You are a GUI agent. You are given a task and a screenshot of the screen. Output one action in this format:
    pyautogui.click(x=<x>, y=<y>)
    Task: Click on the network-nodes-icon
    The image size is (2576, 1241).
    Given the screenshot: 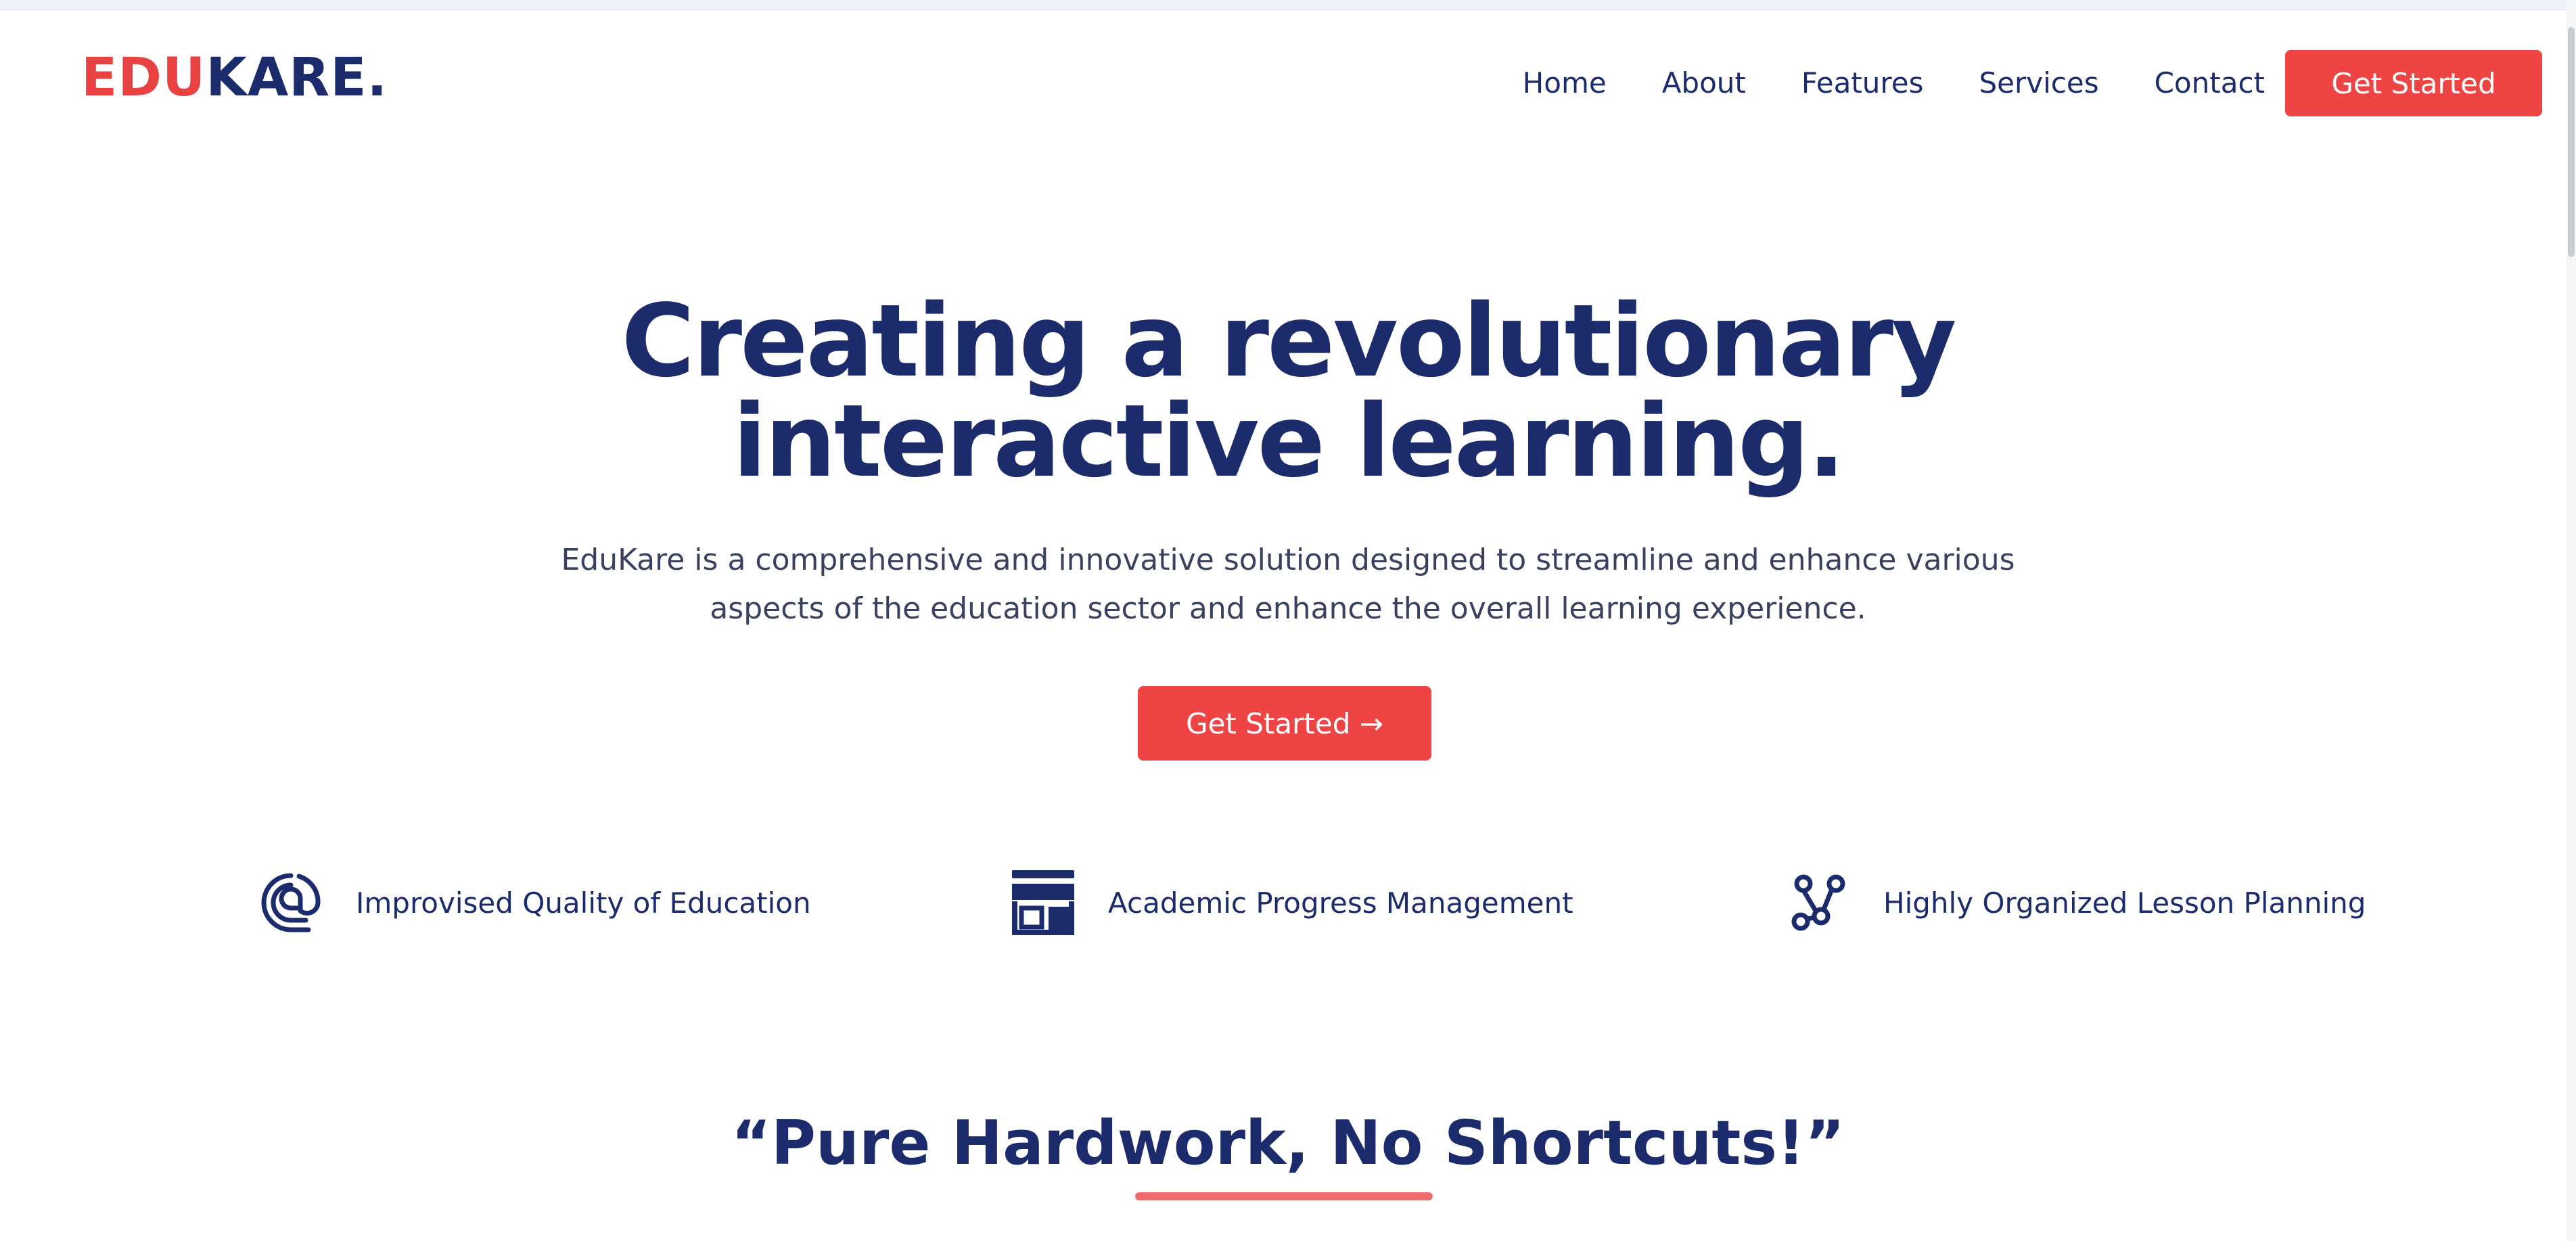 What is the action you would take?
    pyautogui.click(x=1818, y=902)
    